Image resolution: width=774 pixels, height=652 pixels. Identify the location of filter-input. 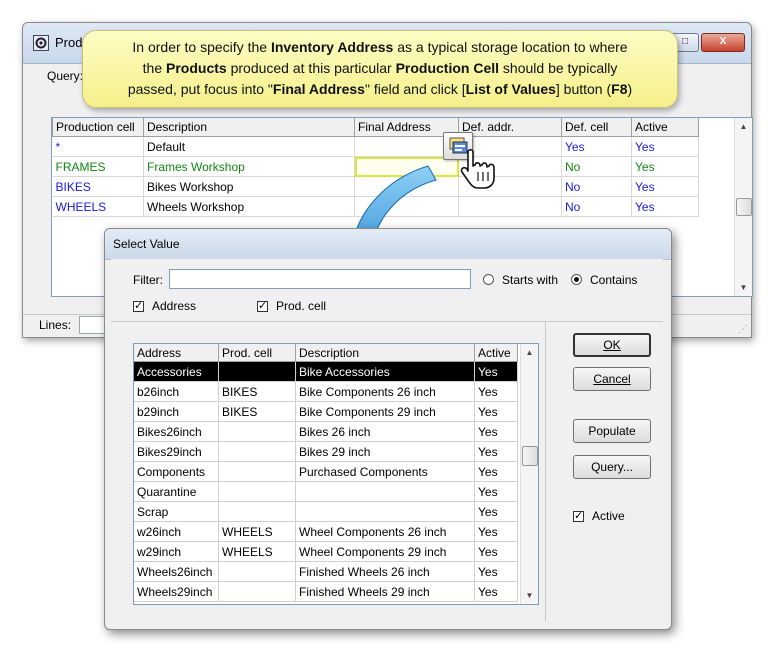
(320, 279).